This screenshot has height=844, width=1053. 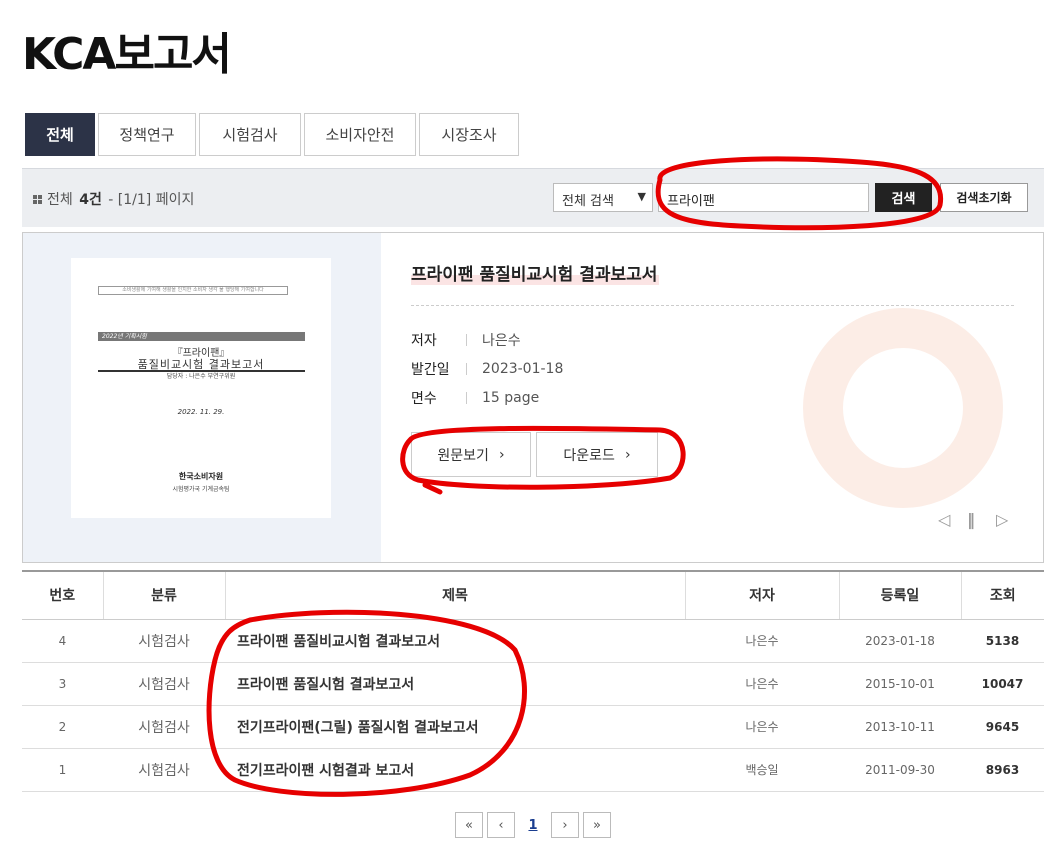 What do you see at coordinates (903, 197) in the screenshot?
I see `search-button: 검색` at bounding box center [903, 197].